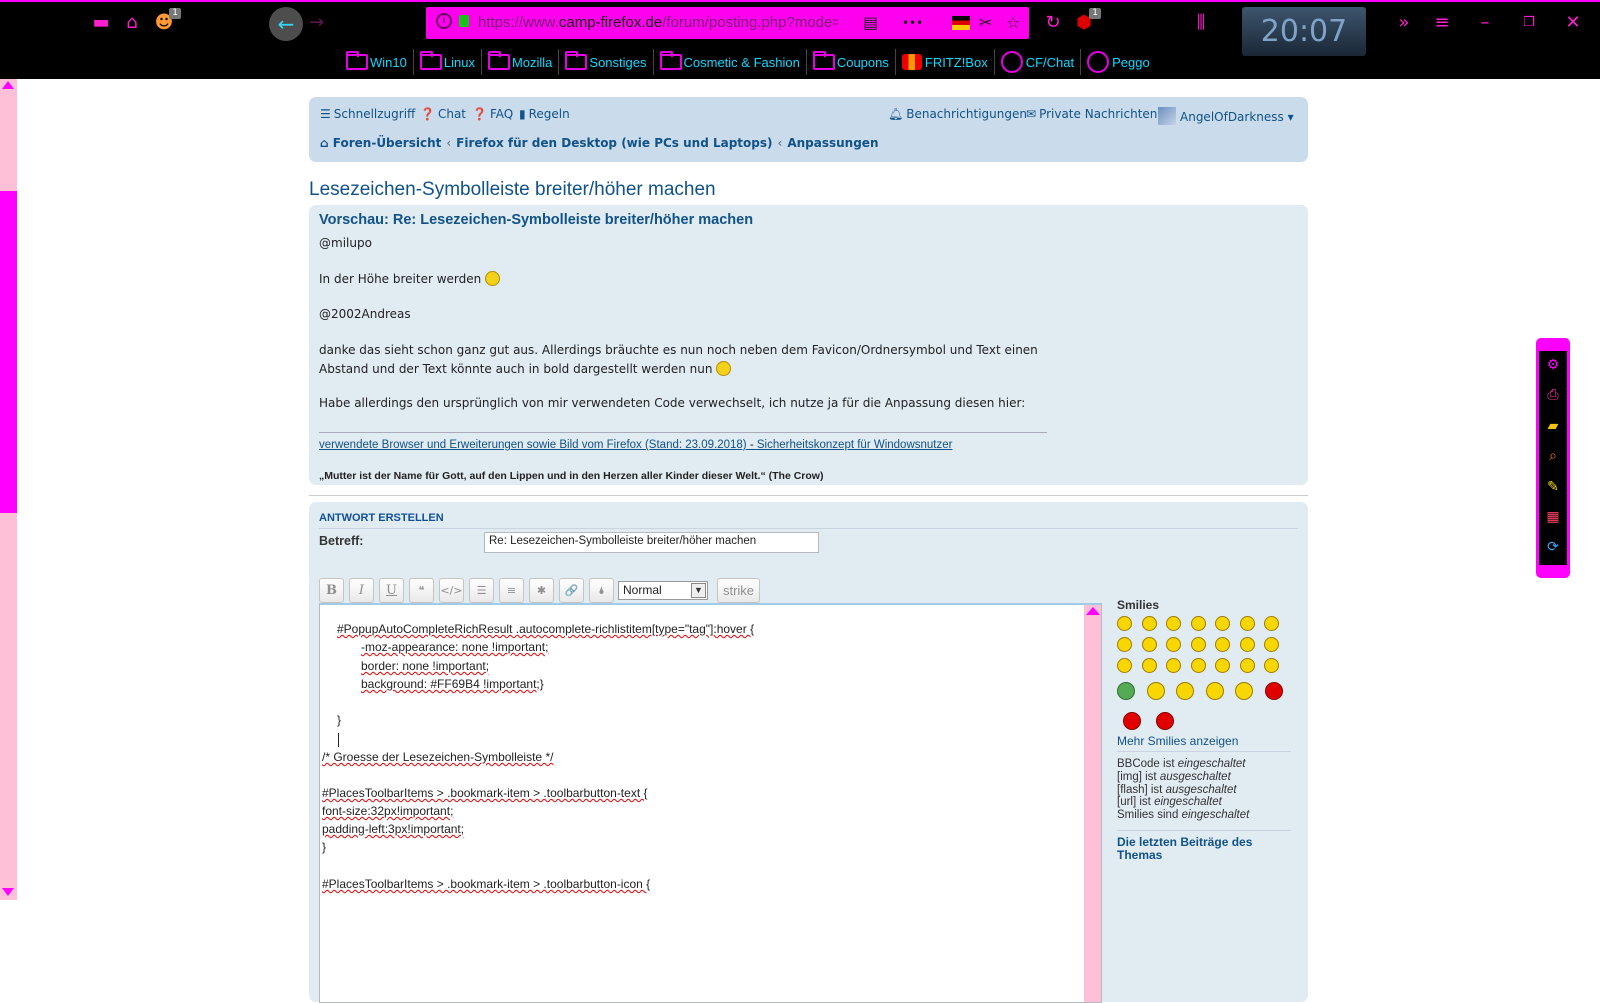  Describe the element at coordinates (286, 24) in the screenshot. I see `back-button: ←` at that location.